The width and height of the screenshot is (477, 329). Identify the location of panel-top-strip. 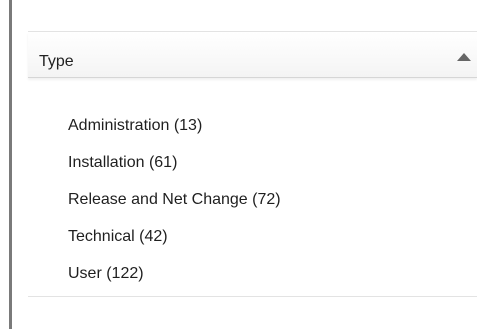
(252, 16).